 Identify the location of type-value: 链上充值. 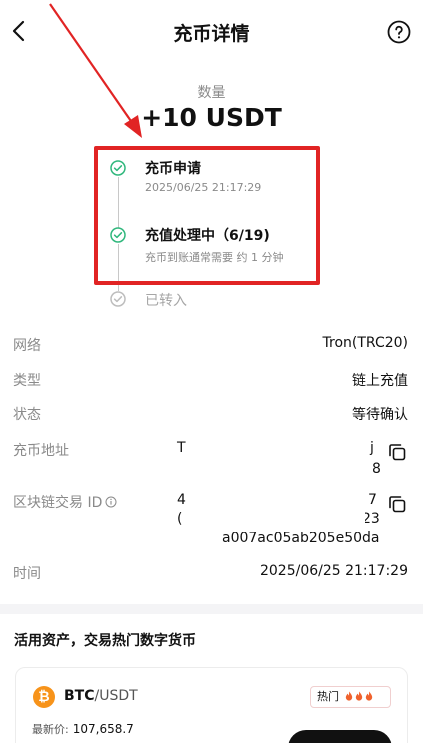
(380, 381).